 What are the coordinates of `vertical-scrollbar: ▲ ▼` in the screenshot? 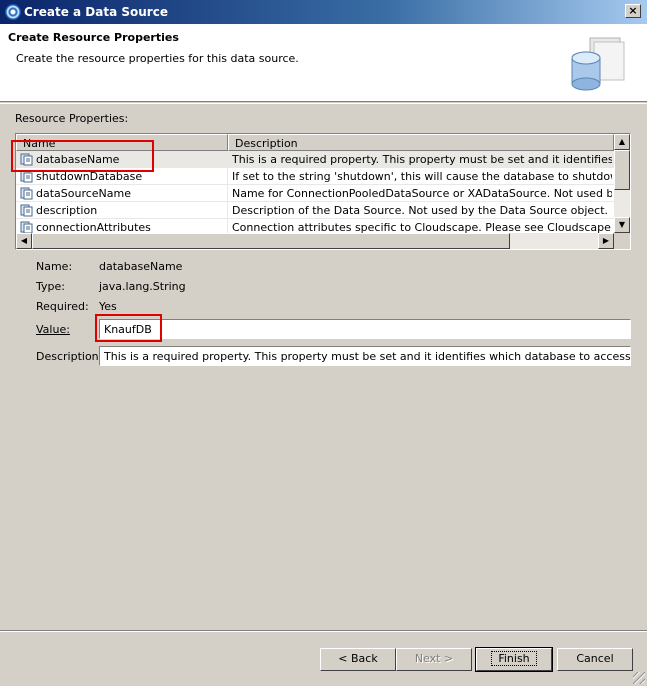 It's located at (622, 183).